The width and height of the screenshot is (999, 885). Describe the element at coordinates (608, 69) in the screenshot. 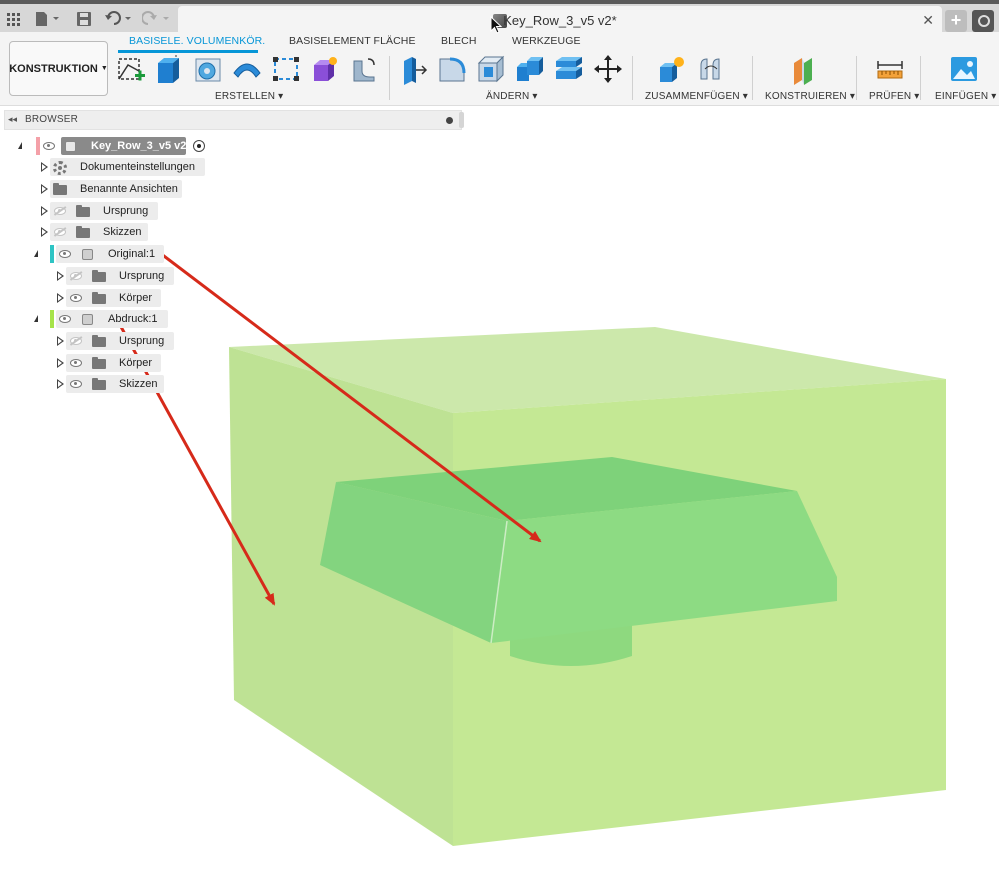

I see `move-icon` at that location.